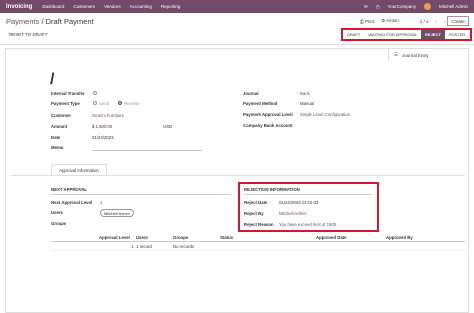  What do you see at coordinates (167, 126) in the screenshot?
I see `currency-field: USD` at bounding box center [167, 126].